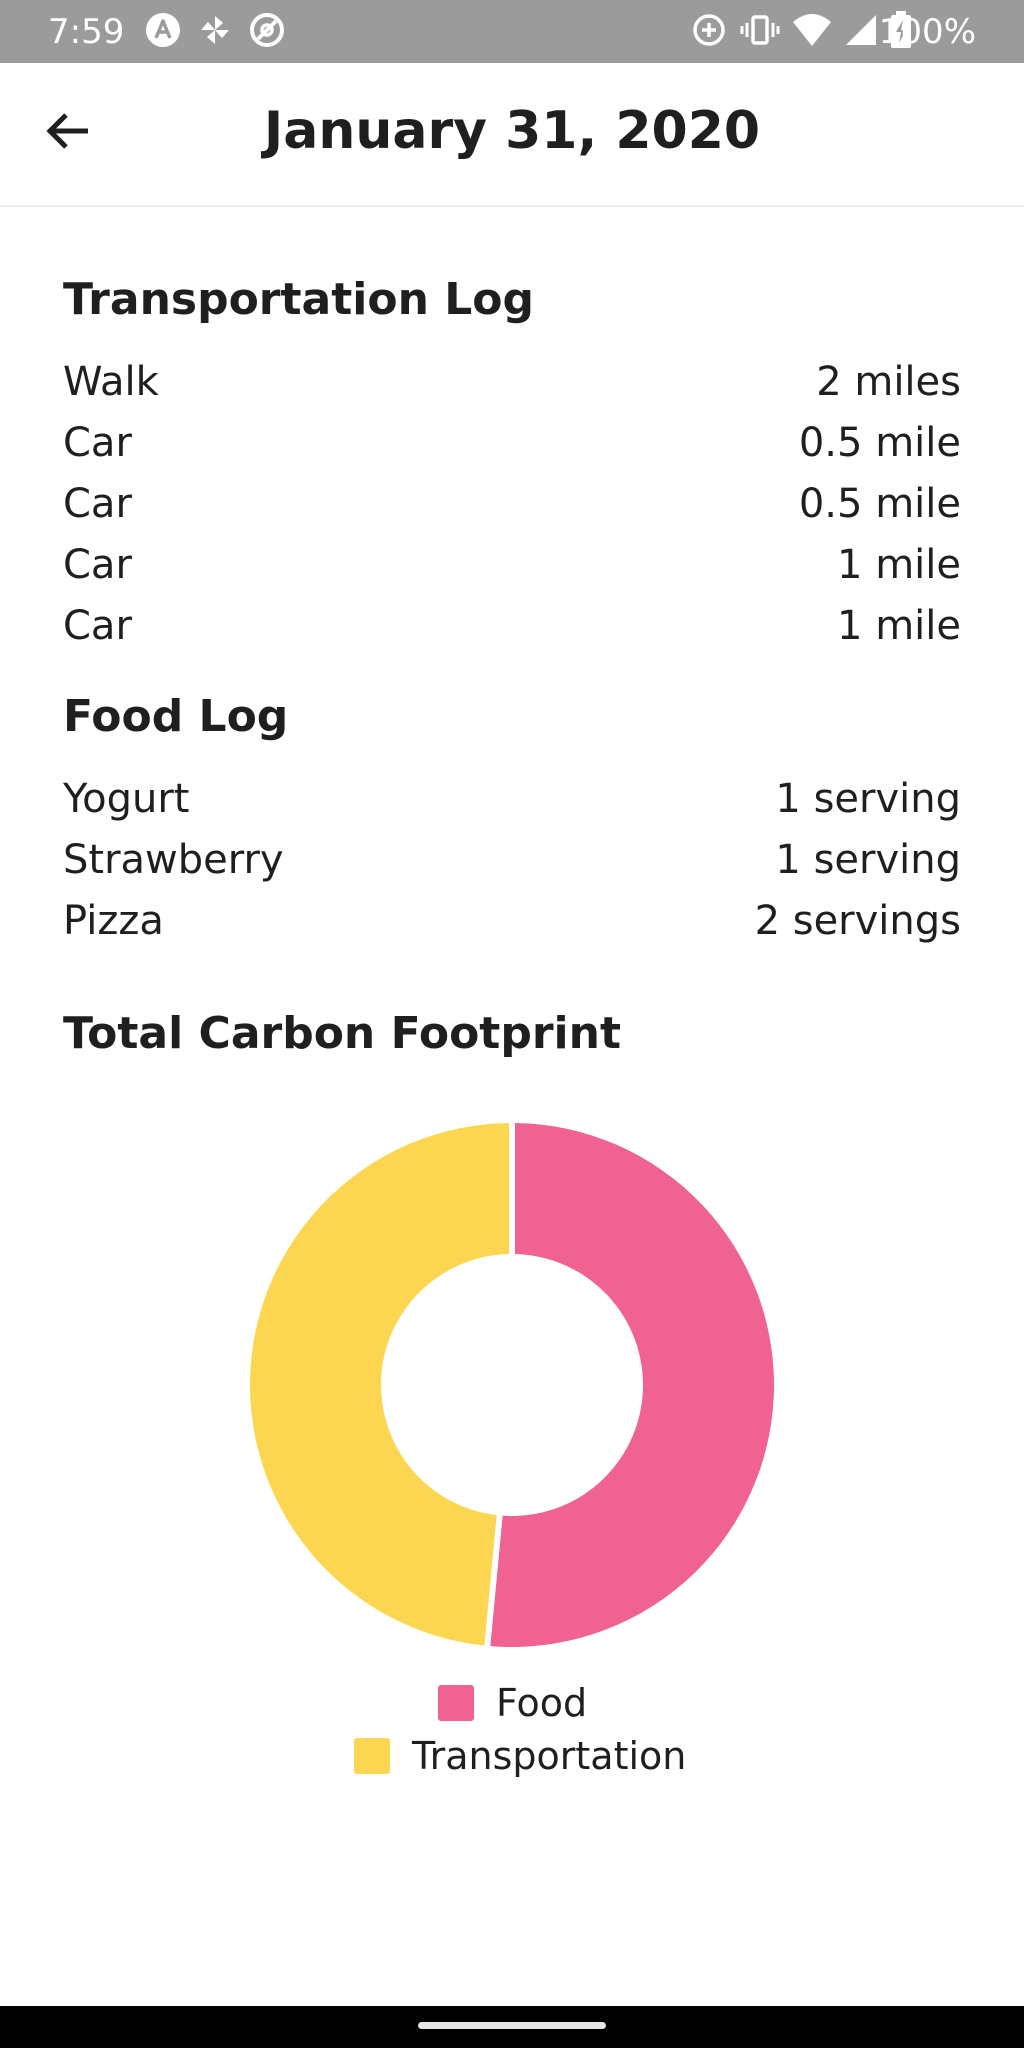  Describe the element at coordinates (861, 32) in the screenshot. I see `signal-icon` at that location.